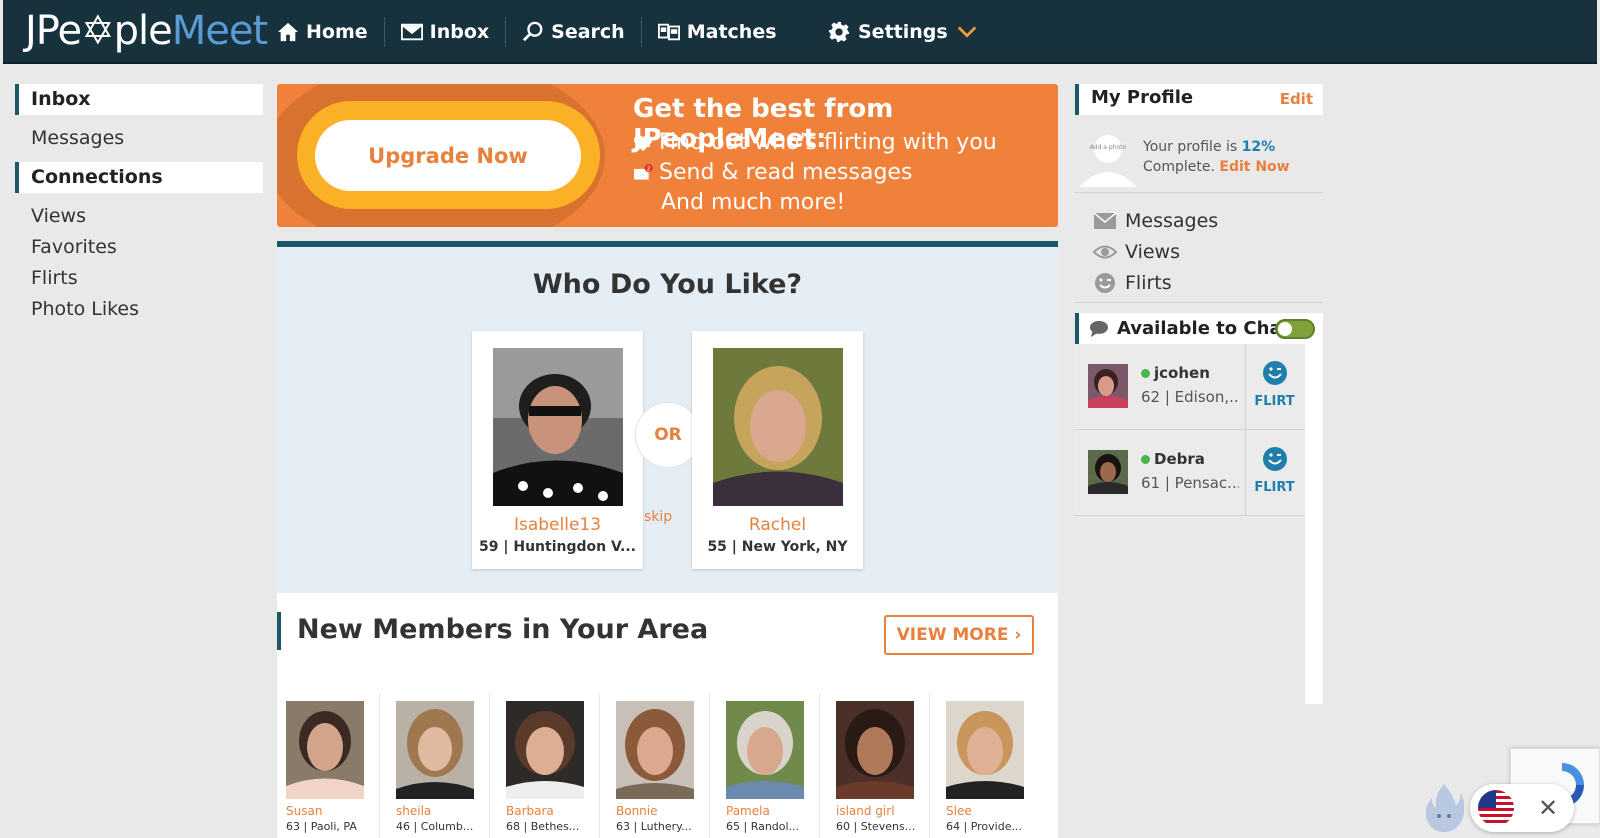 This screenshot has width=1600, height=838. Describe the element at coordinates (777, 547) in the screenshot. I see `match-meta-right: 55 | New York, NY` at that location.